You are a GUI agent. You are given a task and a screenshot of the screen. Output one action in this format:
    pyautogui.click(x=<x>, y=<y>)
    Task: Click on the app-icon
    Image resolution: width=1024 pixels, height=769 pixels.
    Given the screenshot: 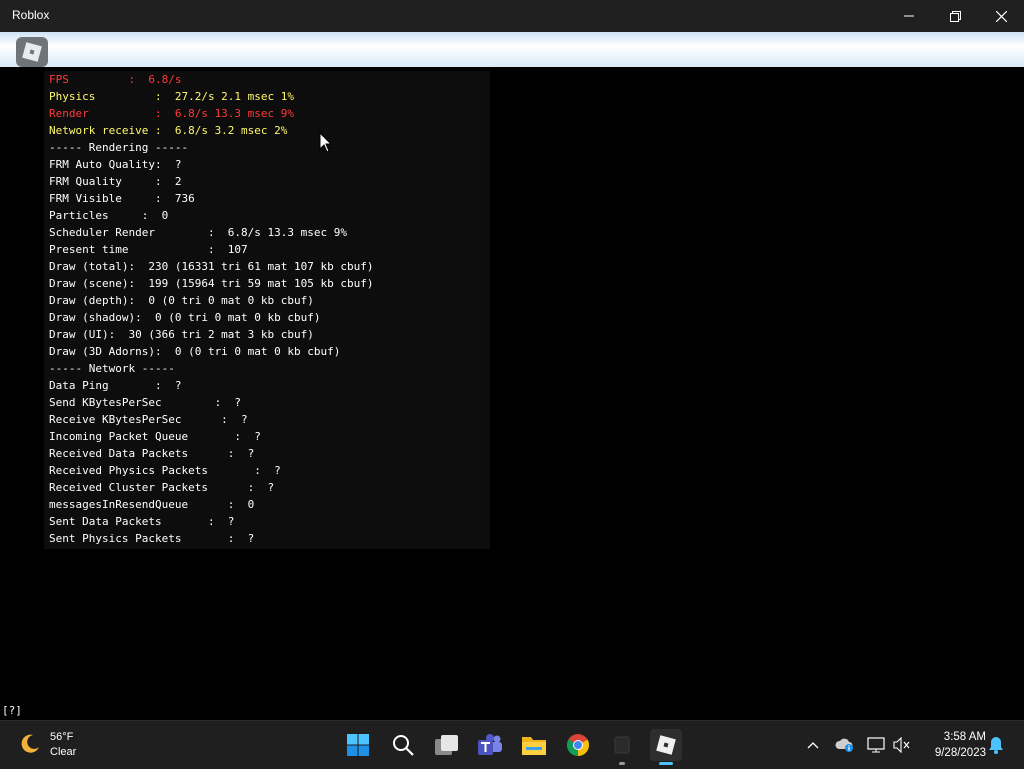 What is the action you would take?
    pyautogui.click(x=622, y=745)
    